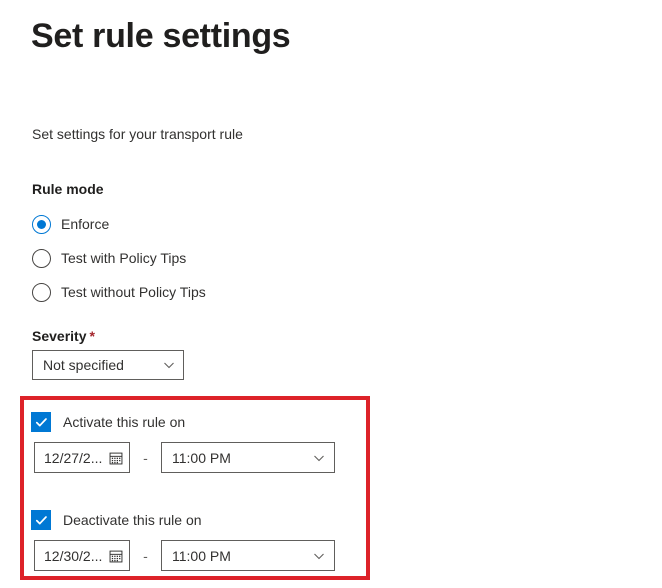 The width and height of the screenshot is (662, 588). I want to click on radio-label-enforce: Enforce, so click(85, 224).